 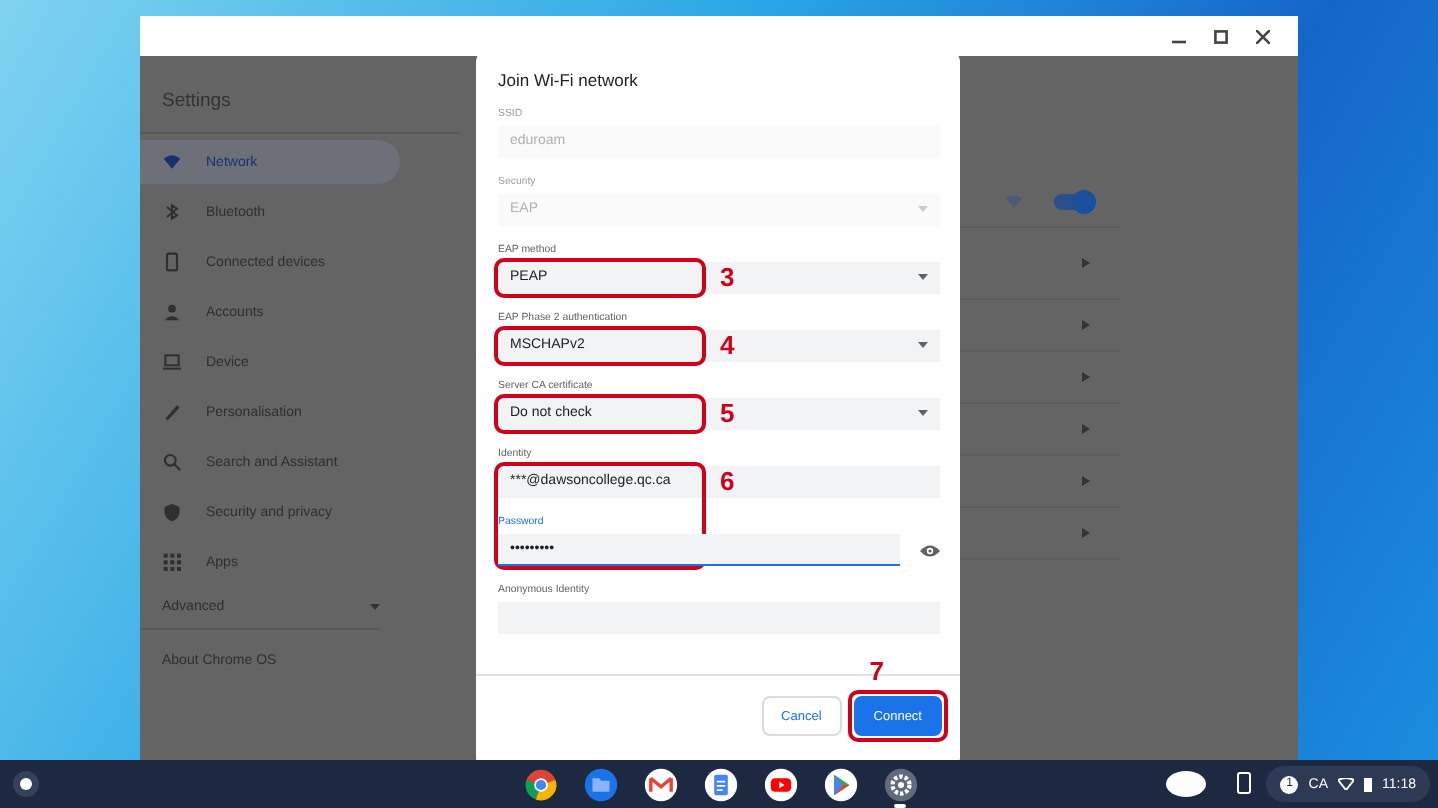 What do you see at coordinates (172, 412) in the screenshot?
I see `pen-icon` at bounding box center [172, 412].